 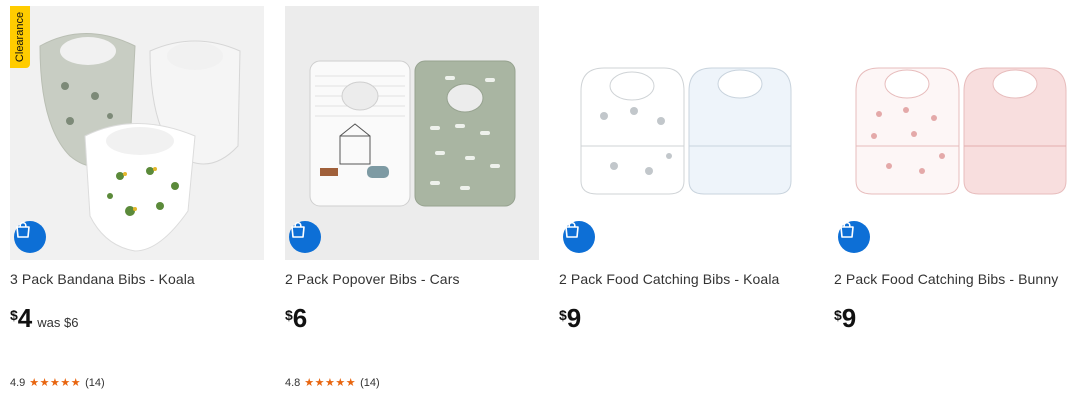 What do you see at coordinates (946, 279) in the screenshot?
I see `product-title: 2 Pack Food Catching Bibs - Bunny` at bounding box center [946, 279].